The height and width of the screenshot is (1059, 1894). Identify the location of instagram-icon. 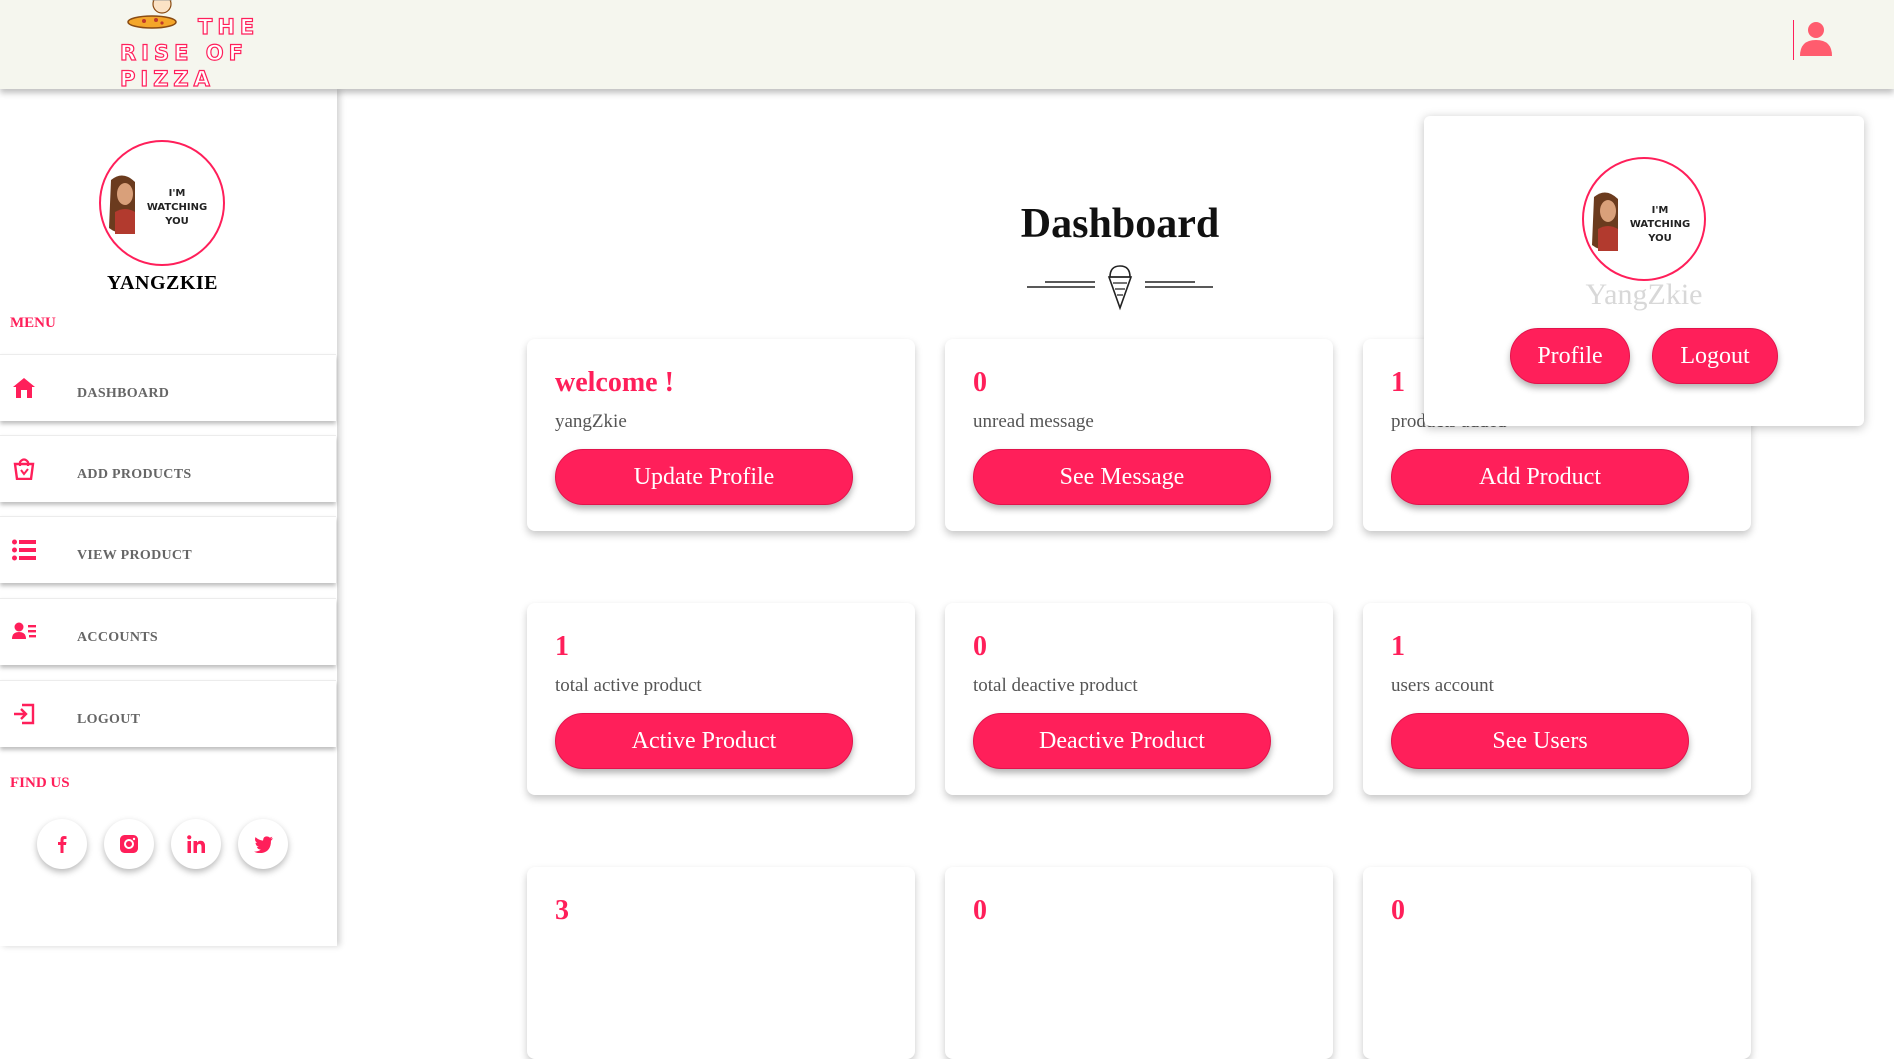
(129, 844).